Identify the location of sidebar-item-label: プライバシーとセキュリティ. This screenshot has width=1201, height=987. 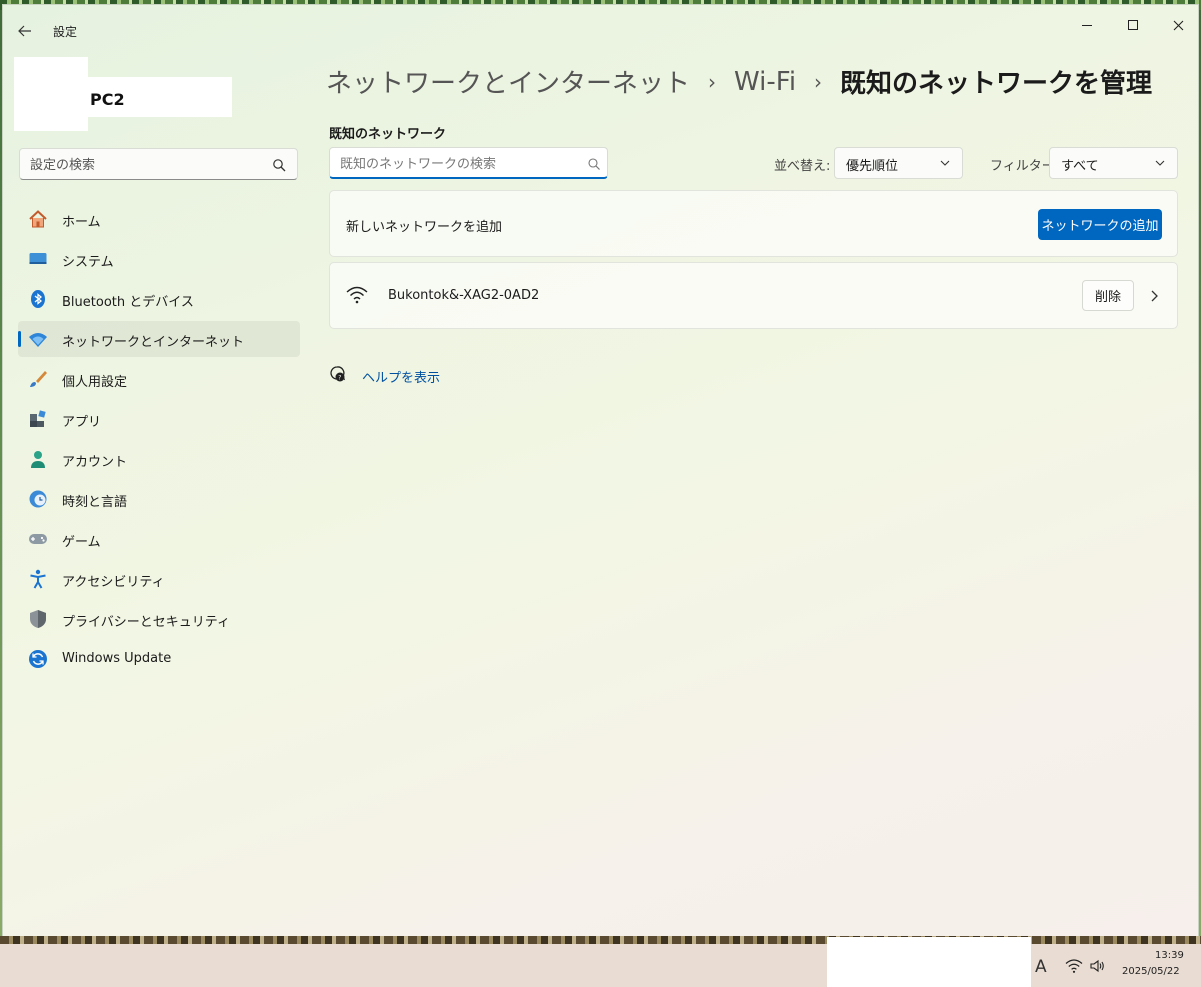
(146, 622).